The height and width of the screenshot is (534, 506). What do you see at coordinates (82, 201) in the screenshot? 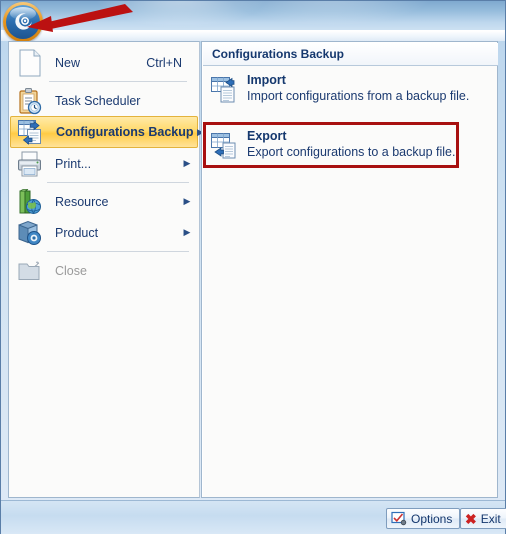
I see `menu-item-label: Resource` at bounding box center [82, 201].